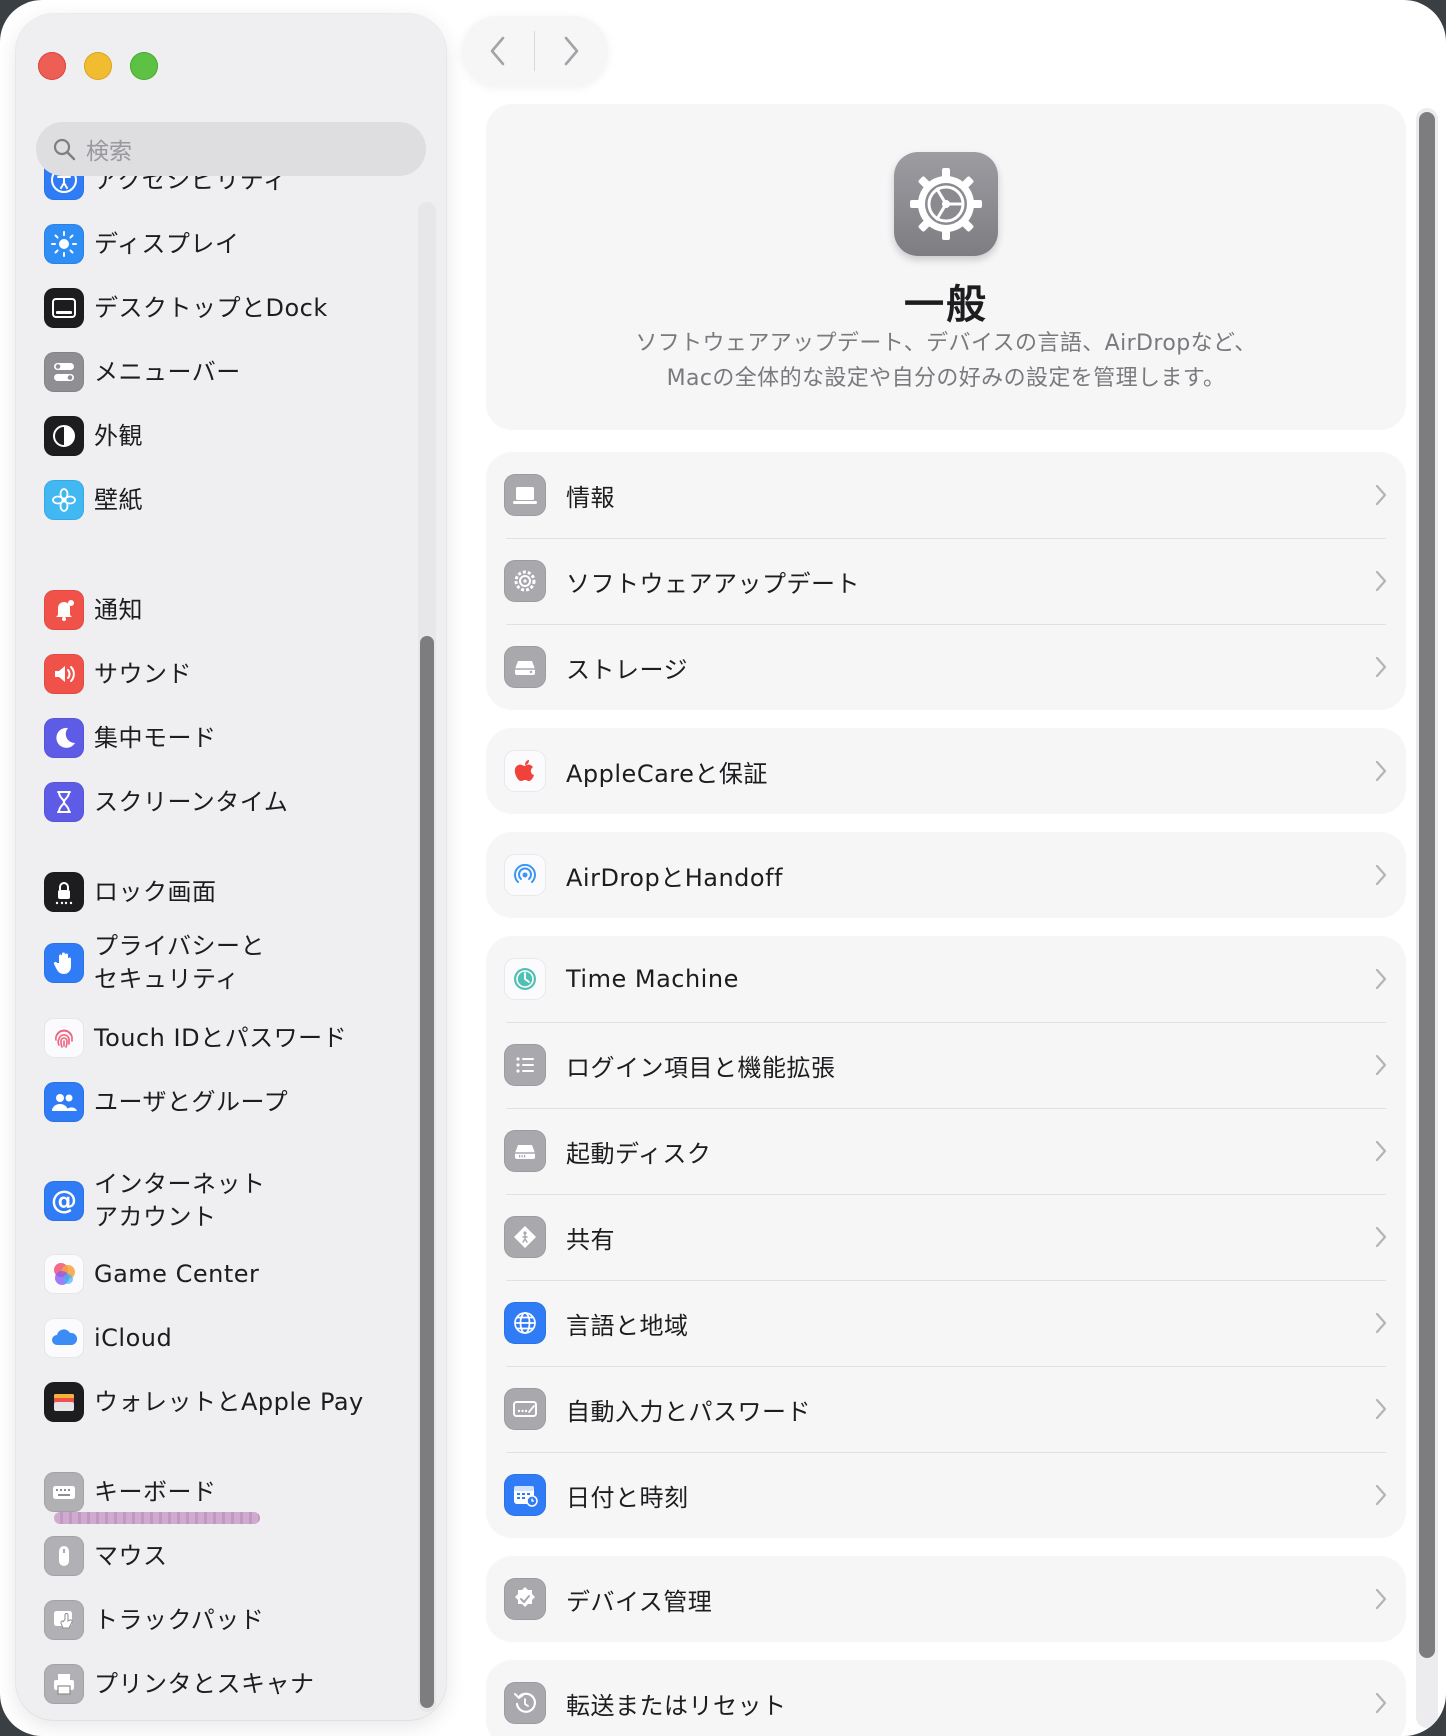 Image resolution: width=1446 pixels, height=1736 pixels. Describe the element at coordinates (224, 244) in the screenshot. I see `sidebar-item-display: ディスプレイ` at that location.